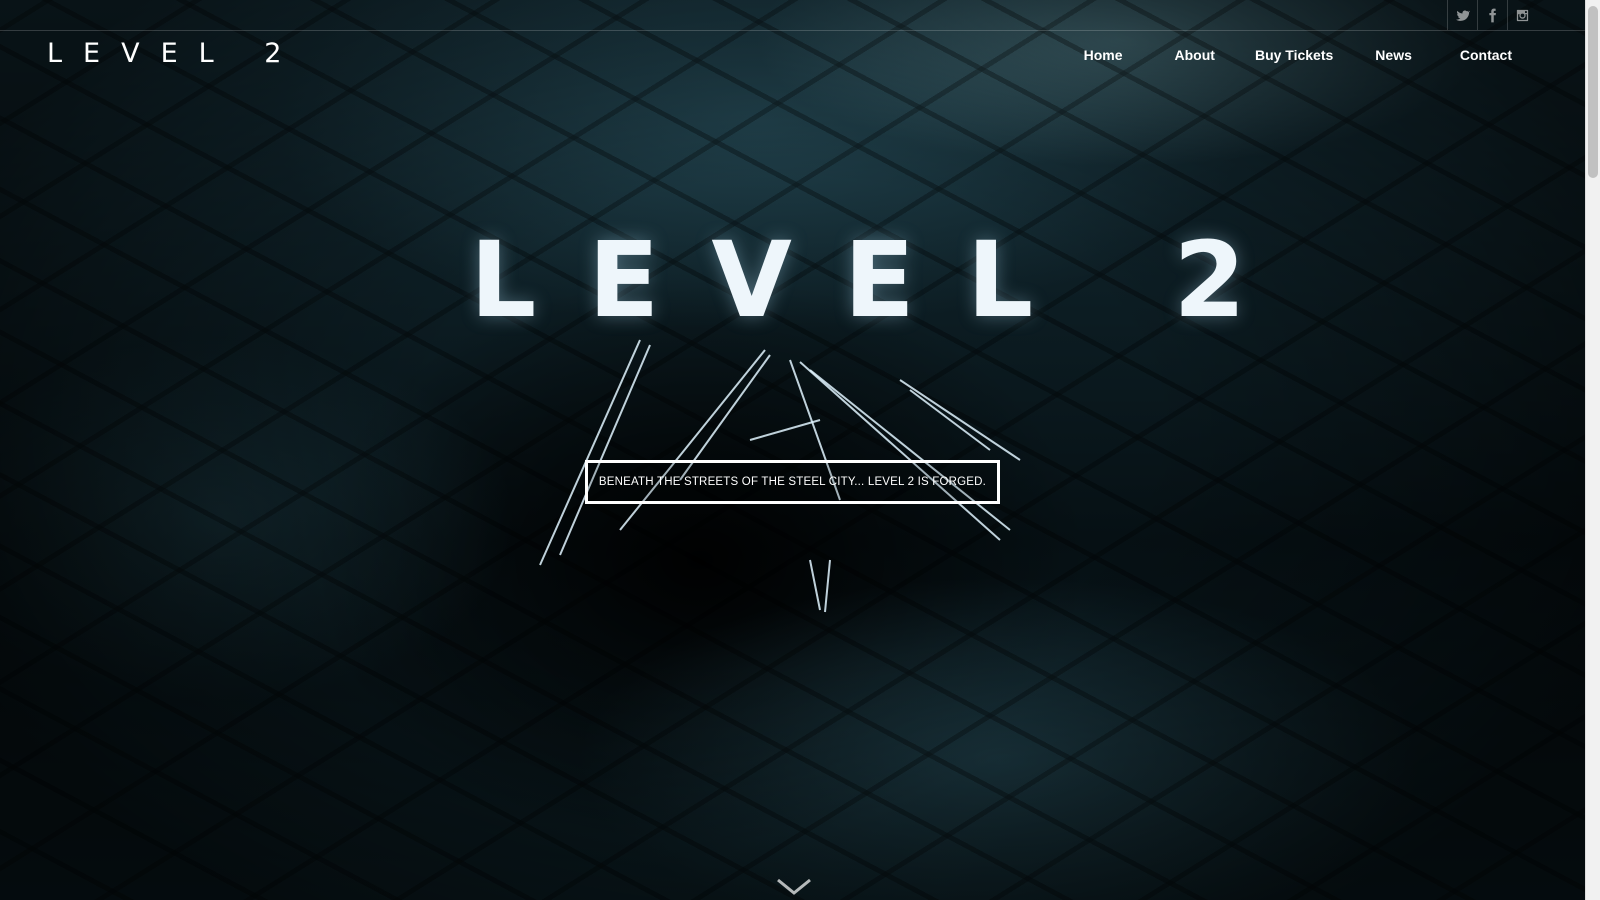 This screenshot has height=900, width=1600. What do you see at coordinates (1294, 55) in the screenshot?
I see `nav-buy-tickets: Buy Tickets` at bounding box center [1294, 55].